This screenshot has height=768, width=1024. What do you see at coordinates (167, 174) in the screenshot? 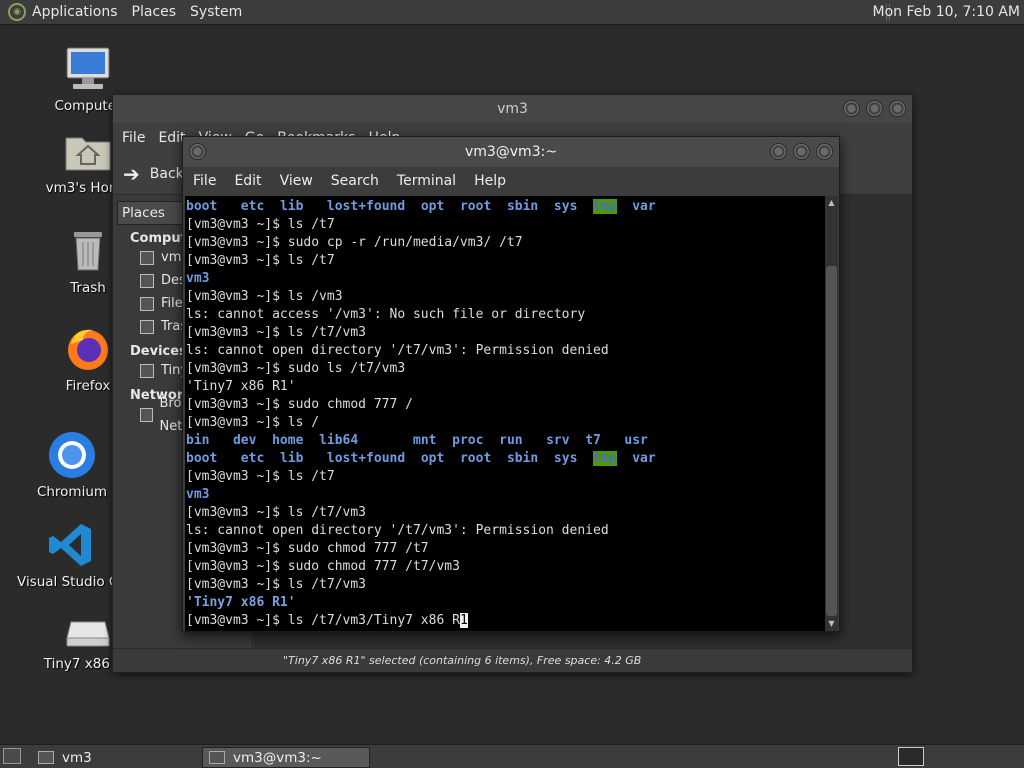
I see `back-button: Back` at bounding box center [167, 174].